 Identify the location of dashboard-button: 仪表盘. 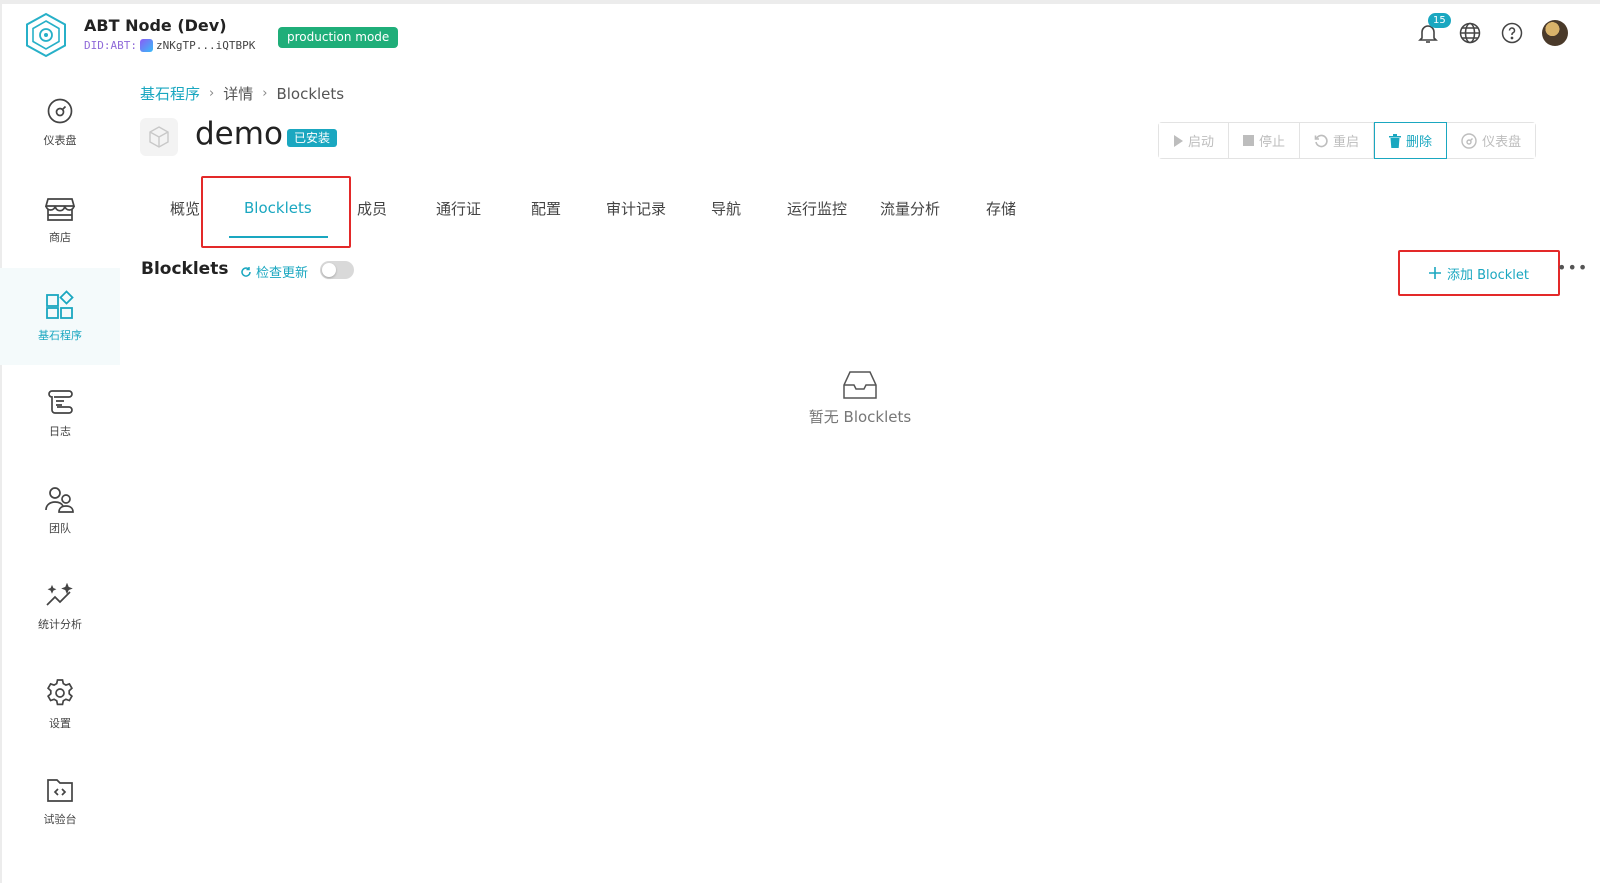
(1491, 140).